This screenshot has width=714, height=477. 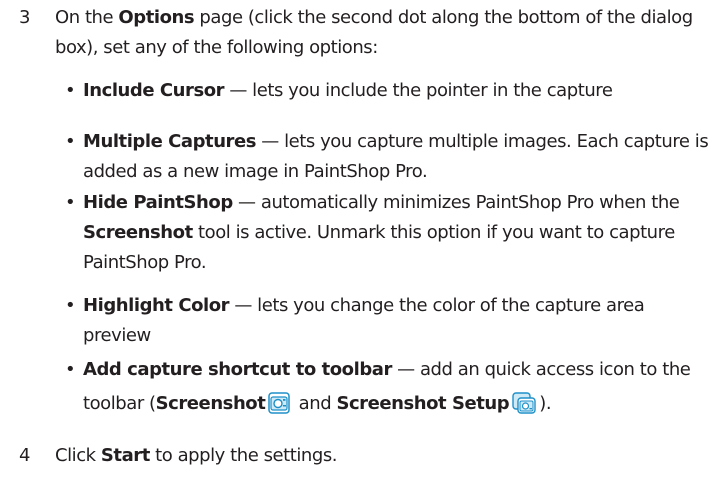 What do you see at coordinates (156, 17) in the screenshot?
I see `options-page-term: Options` at bounding box center [156, 17].